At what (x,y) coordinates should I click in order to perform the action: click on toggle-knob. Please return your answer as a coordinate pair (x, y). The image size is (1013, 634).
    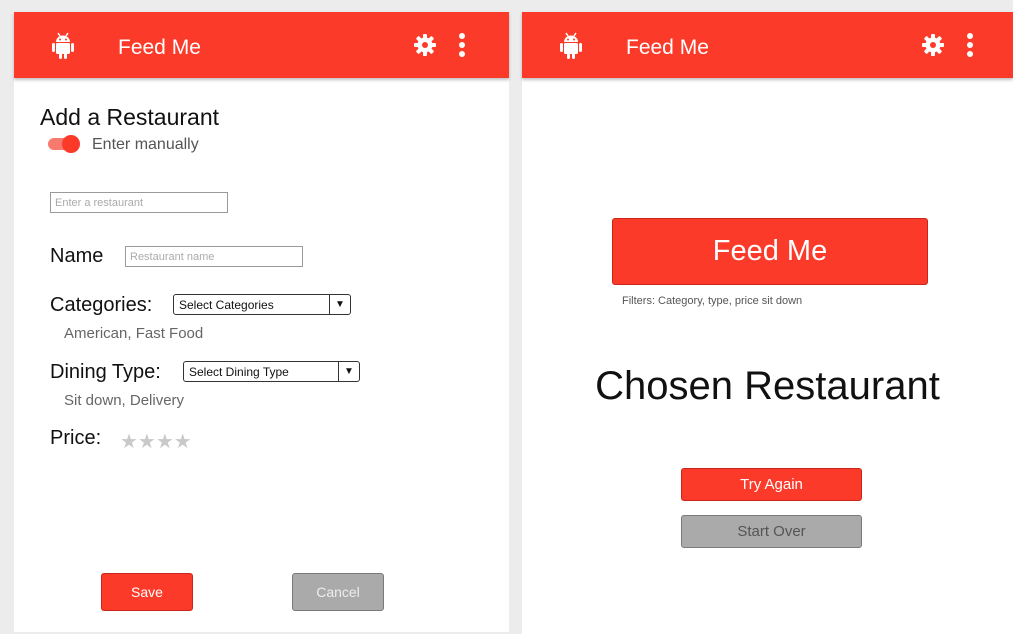
    Looking at the image, I should click on (71, 144).